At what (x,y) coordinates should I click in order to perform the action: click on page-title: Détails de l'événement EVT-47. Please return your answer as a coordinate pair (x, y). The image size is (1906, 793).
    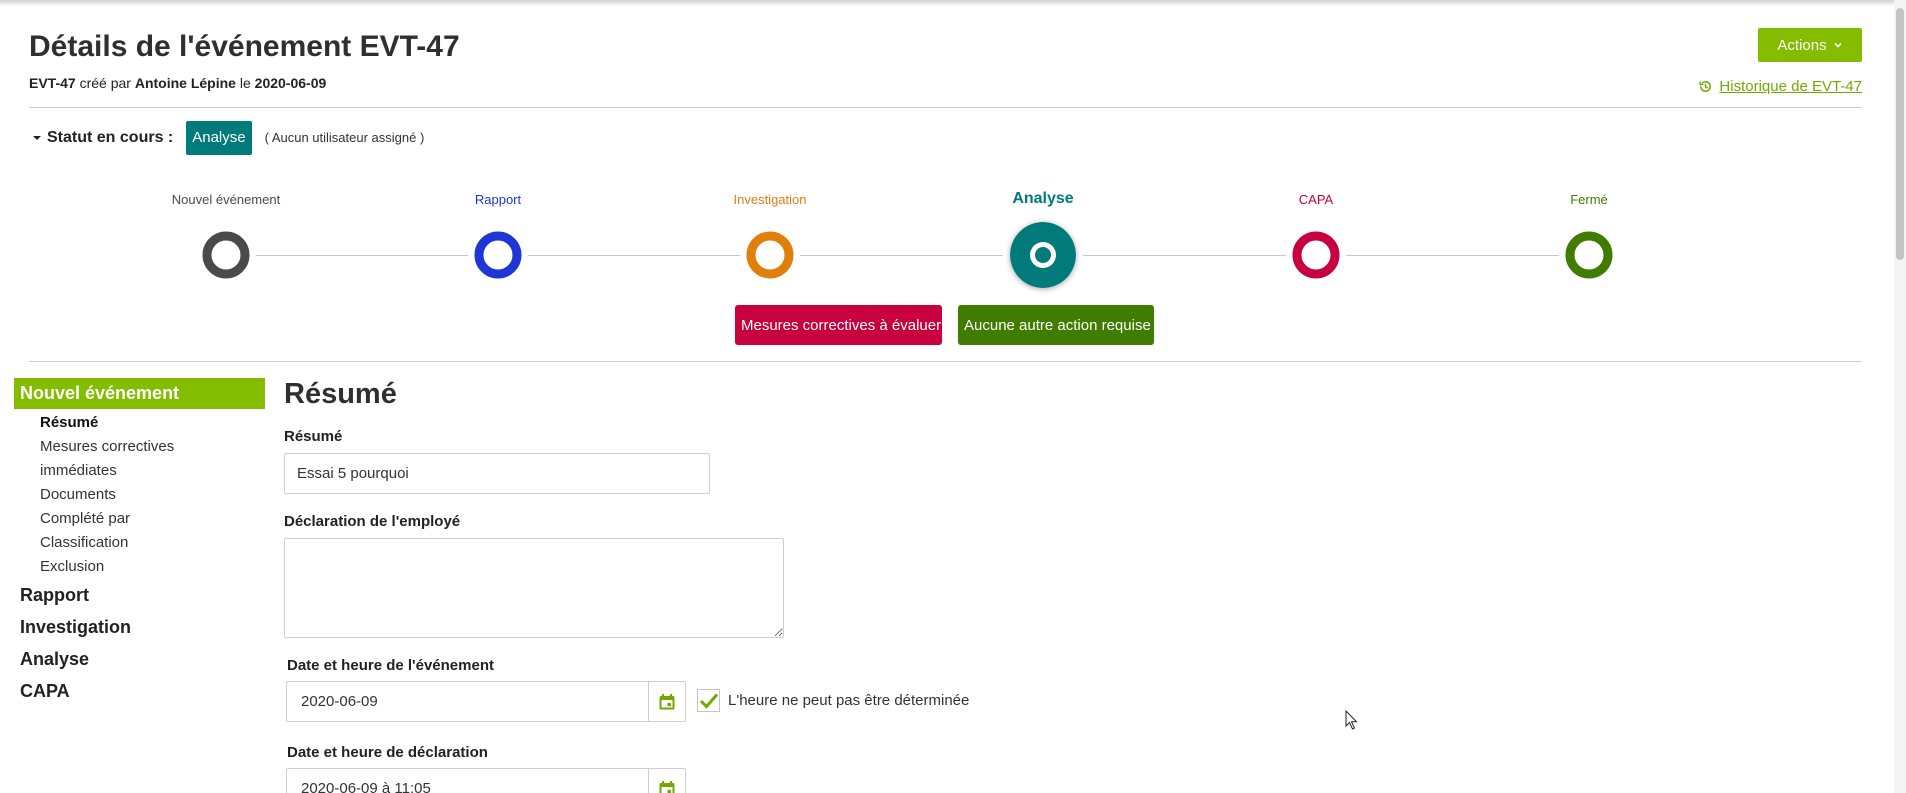
    Looking at the image, I should click on (244, 46).